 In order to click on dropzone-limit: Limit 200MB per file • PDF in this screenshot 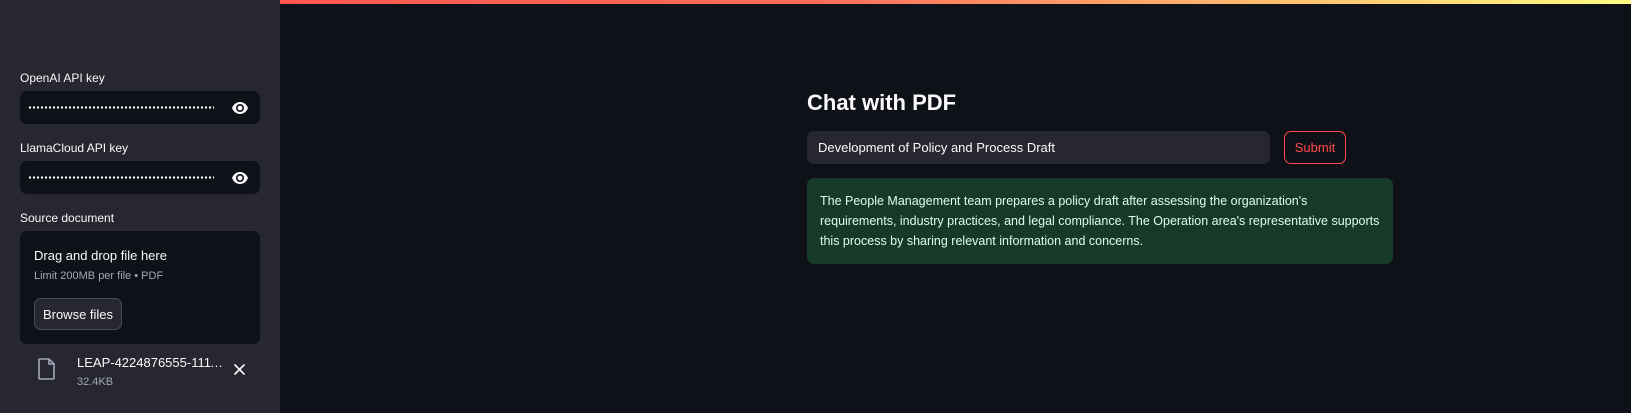, I will do `click(99, 276)`.